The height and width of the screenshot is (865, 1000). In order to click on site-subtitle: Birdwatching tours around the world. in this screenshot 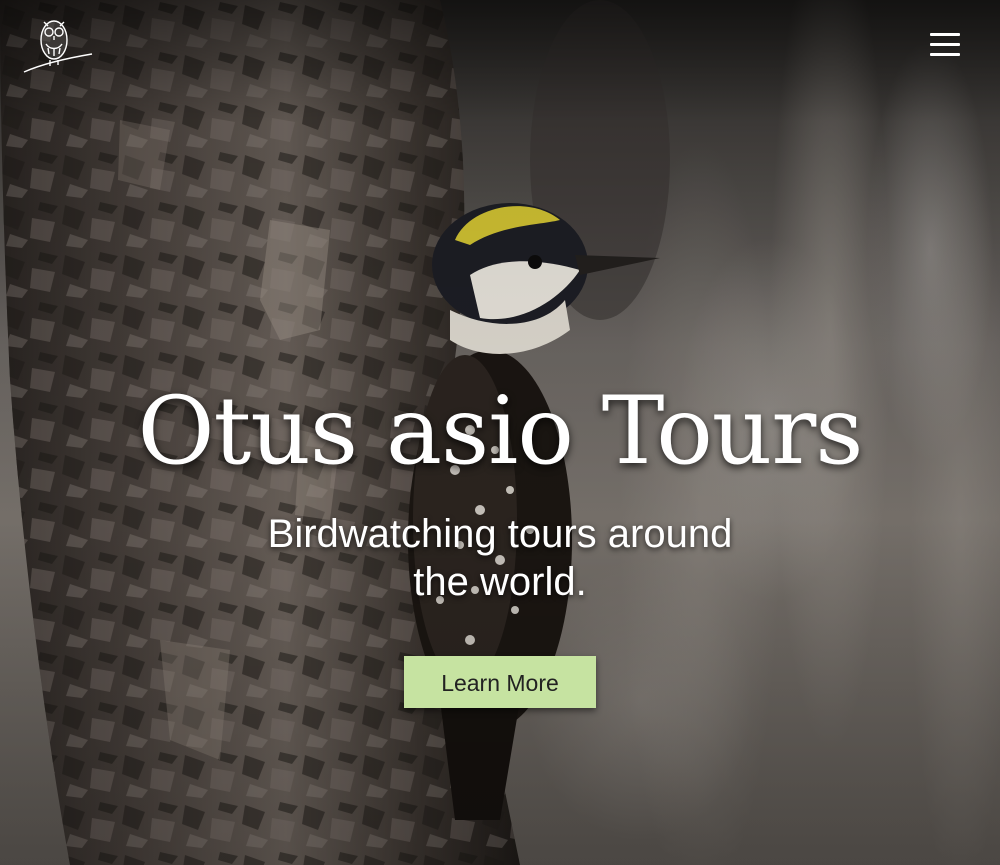, I will do `click(500, 558)`.